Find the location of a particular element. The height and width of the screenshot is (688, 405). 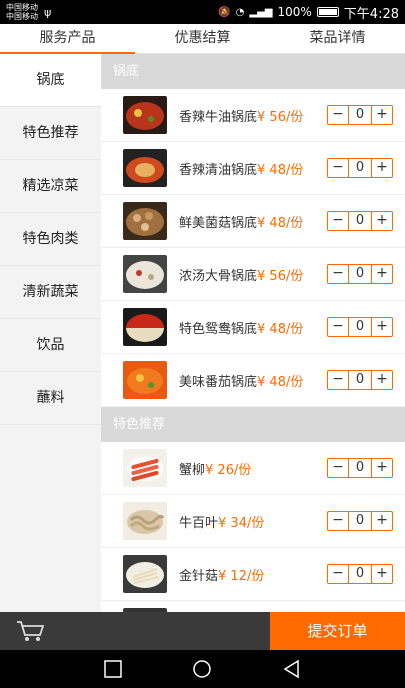

wifi-icon: ◔ is located at coordinates (240, 12).